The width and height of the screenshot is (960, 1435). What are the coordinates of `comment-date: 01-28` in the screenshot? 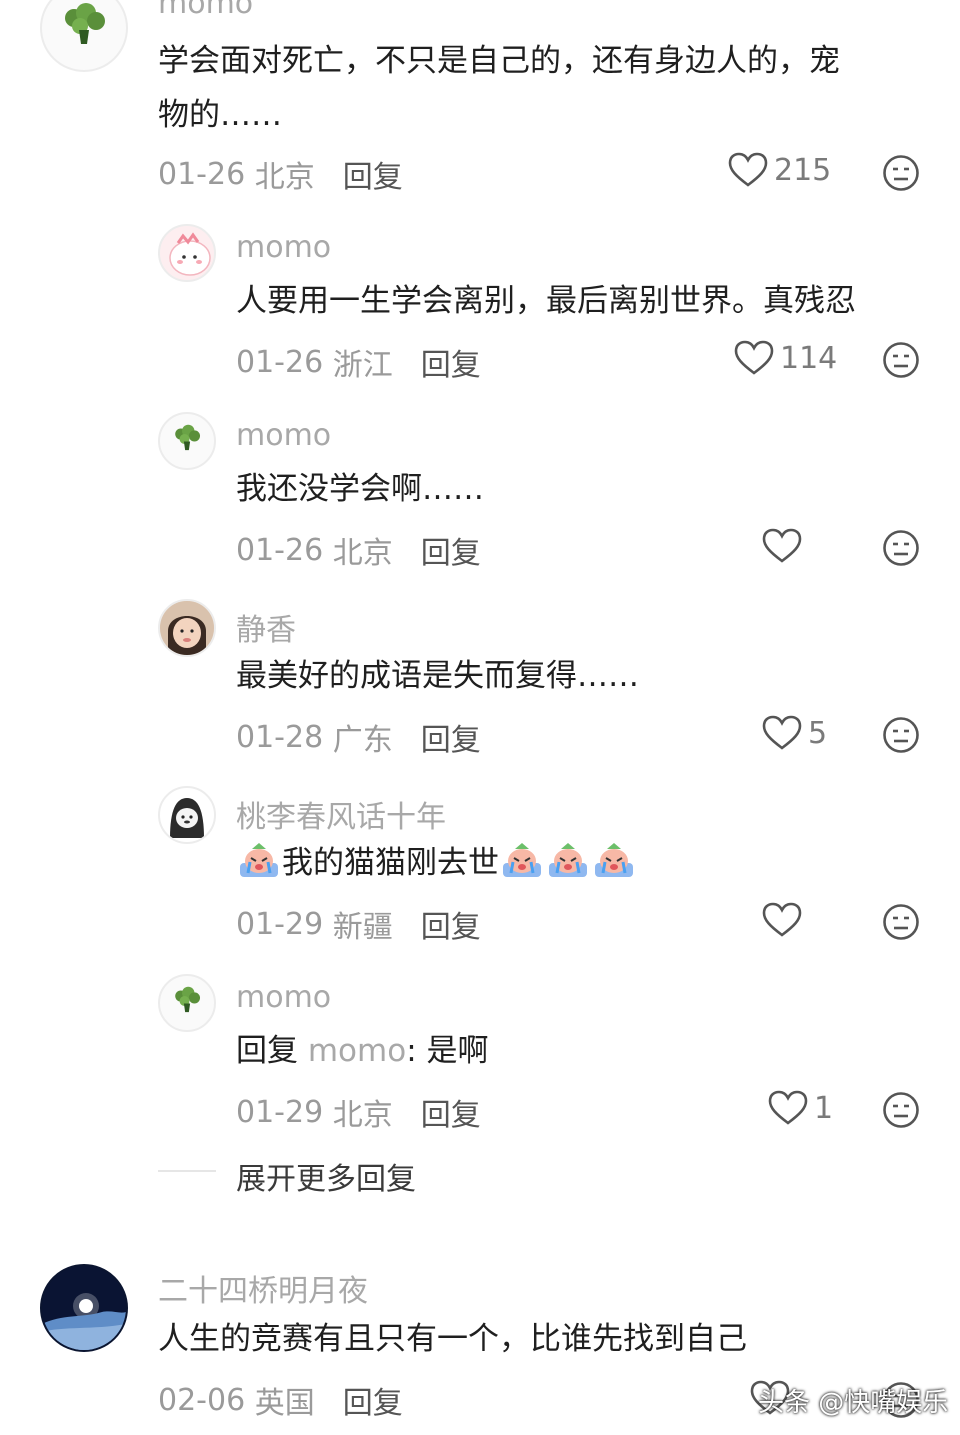 It's located at (280, 737).